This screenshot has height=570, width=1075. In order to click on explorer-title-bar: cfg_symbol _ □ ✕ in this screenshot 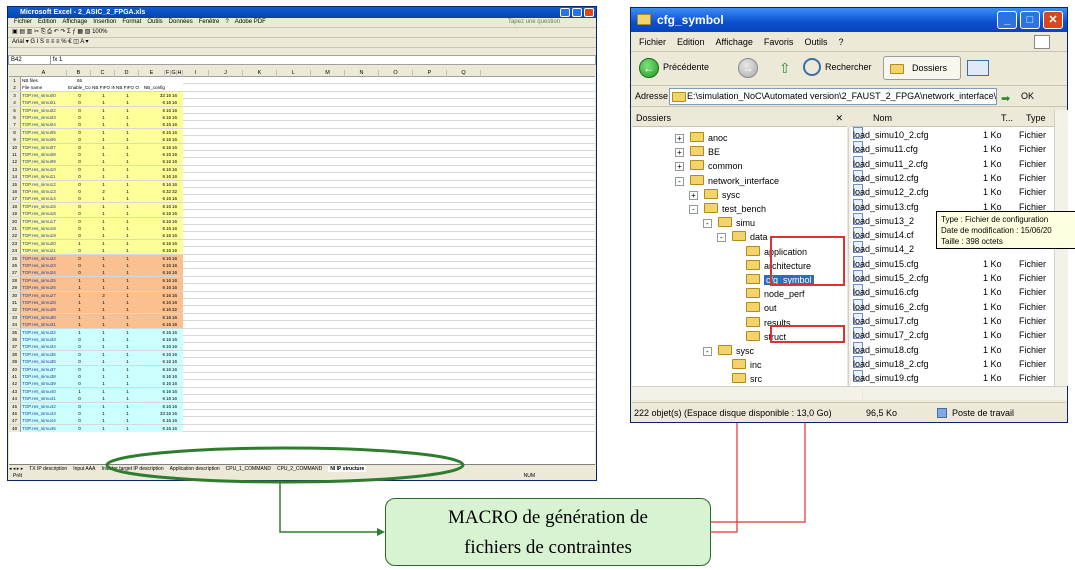, I will do `click(849, 20)`.